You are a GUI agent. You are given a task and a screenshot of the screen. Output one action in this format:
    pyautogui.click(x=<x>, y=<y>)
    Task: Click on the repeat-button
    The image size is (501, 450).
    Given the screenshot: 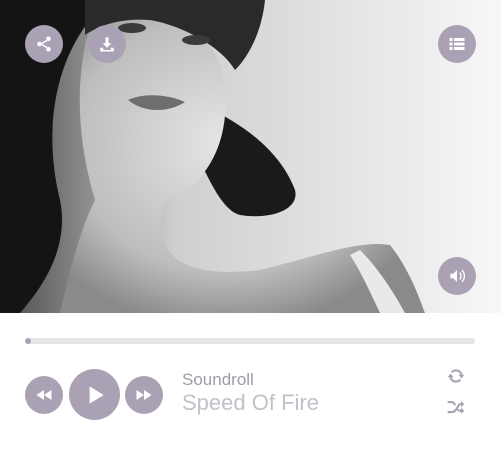 What is the action you would take?
    pyautogui.click(x=456, y=376)
    